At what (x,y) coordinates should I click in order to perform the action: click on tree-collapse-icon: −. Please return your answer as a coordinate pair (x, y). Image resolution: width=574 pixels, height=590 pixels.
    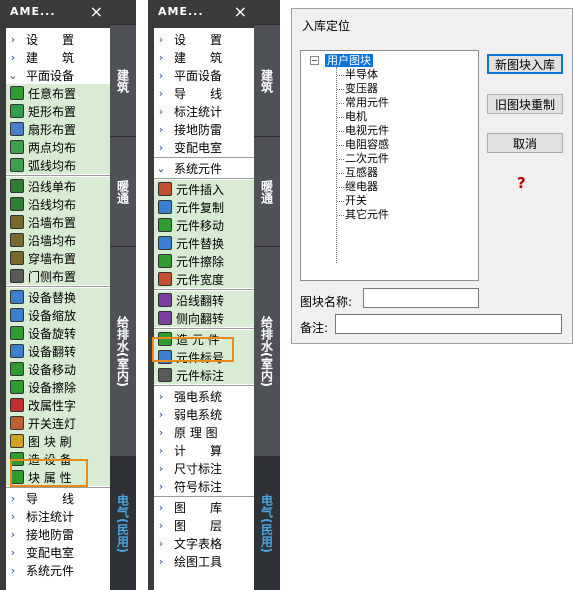
    Looking at the image, I should click on (314, 60).